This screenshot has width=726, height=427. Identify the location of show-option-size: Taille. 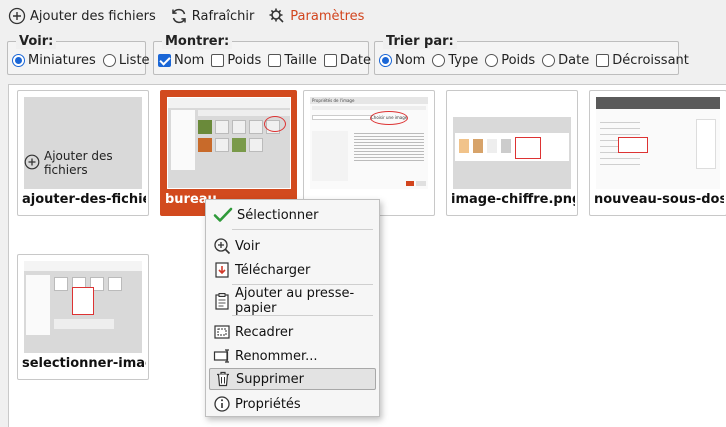
(292, 60).